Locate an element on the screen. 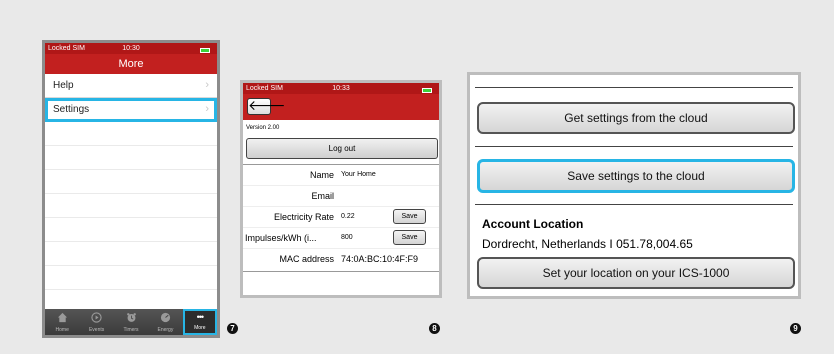 The height and width of the screenshot is (354, 834). menu-item-label: Settings is located at coordinates (71, 109).